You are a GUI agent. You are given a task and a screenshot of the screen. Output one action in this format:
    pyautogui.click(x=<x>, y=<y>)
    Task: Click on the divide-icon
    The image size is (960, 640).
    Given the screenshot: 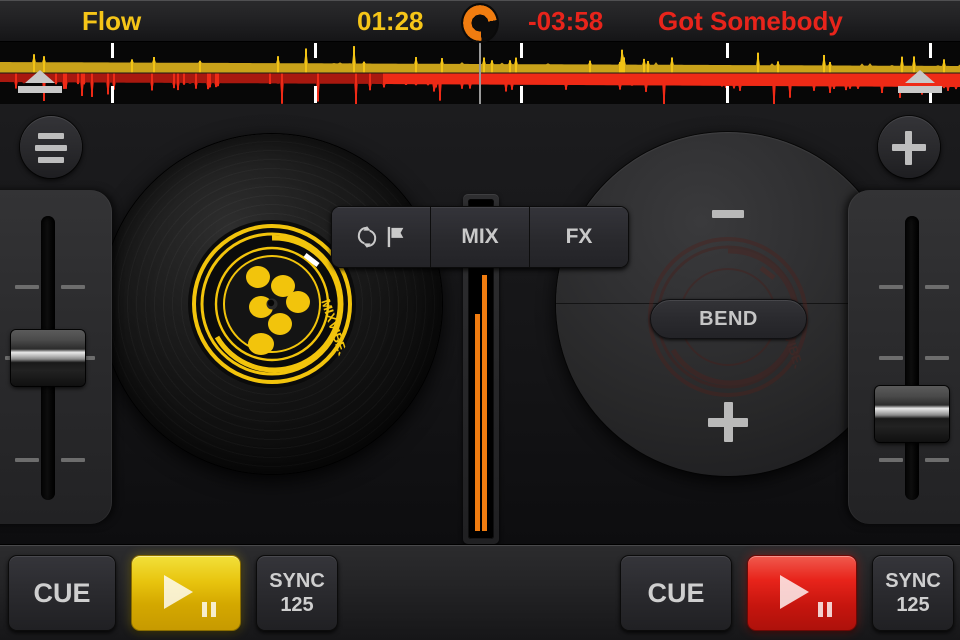 What is the action you would take?
    pyautogui.click(x=51, y=147)
    